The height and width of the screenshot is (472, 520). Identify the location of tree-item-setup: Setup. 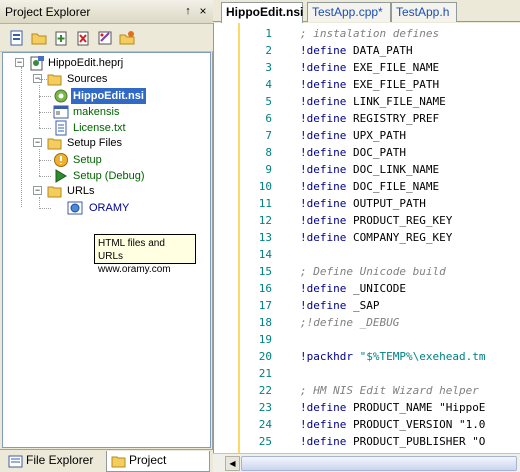
(103, 160).